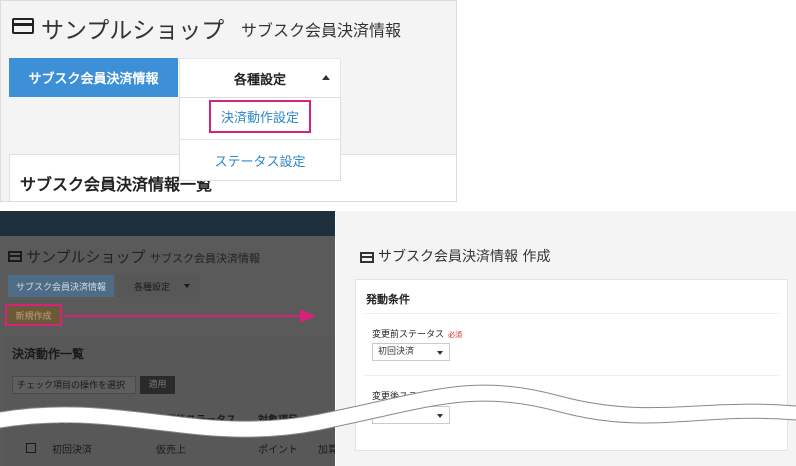 The width and height of the screenshot is (796, 466). I want to click on dropdown-divider, so click(260, 139).